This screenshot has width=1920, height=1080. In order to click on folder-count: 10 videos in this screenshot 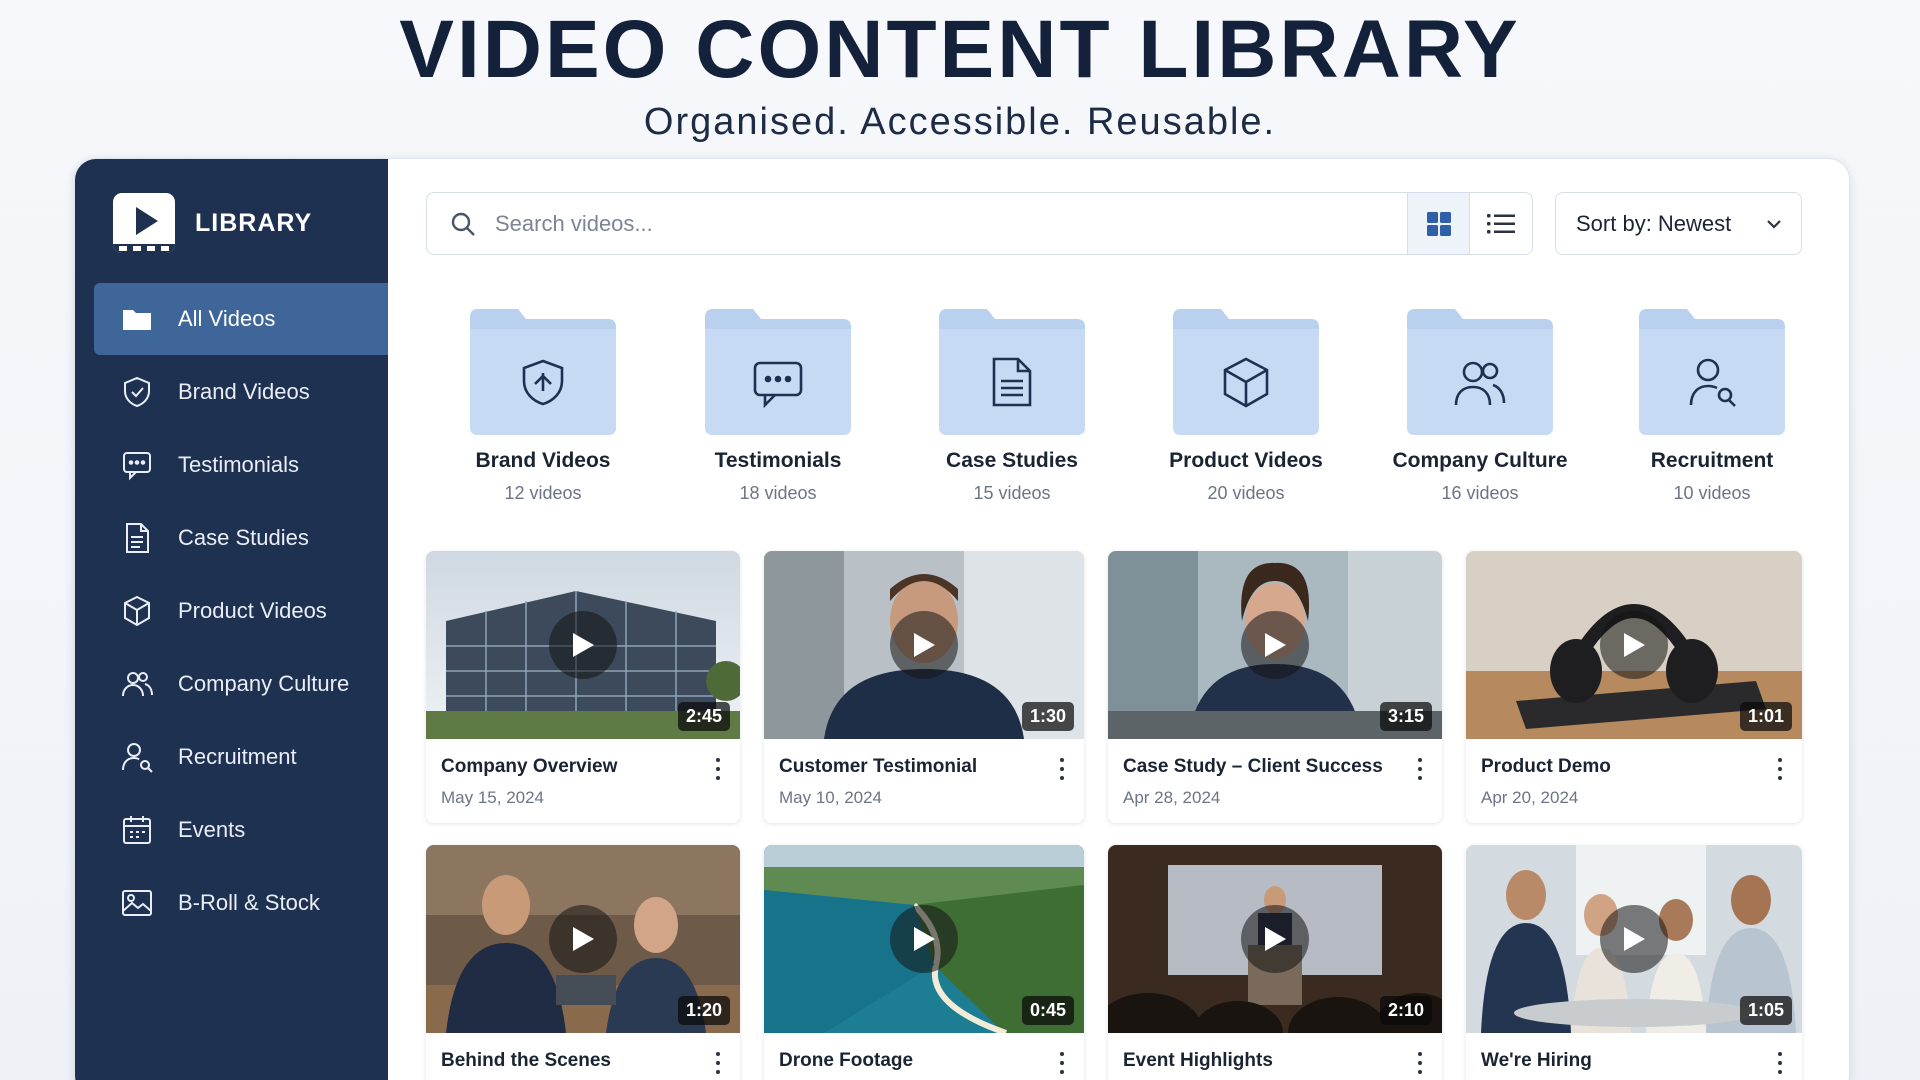, I will do `click(1712, 493)`.